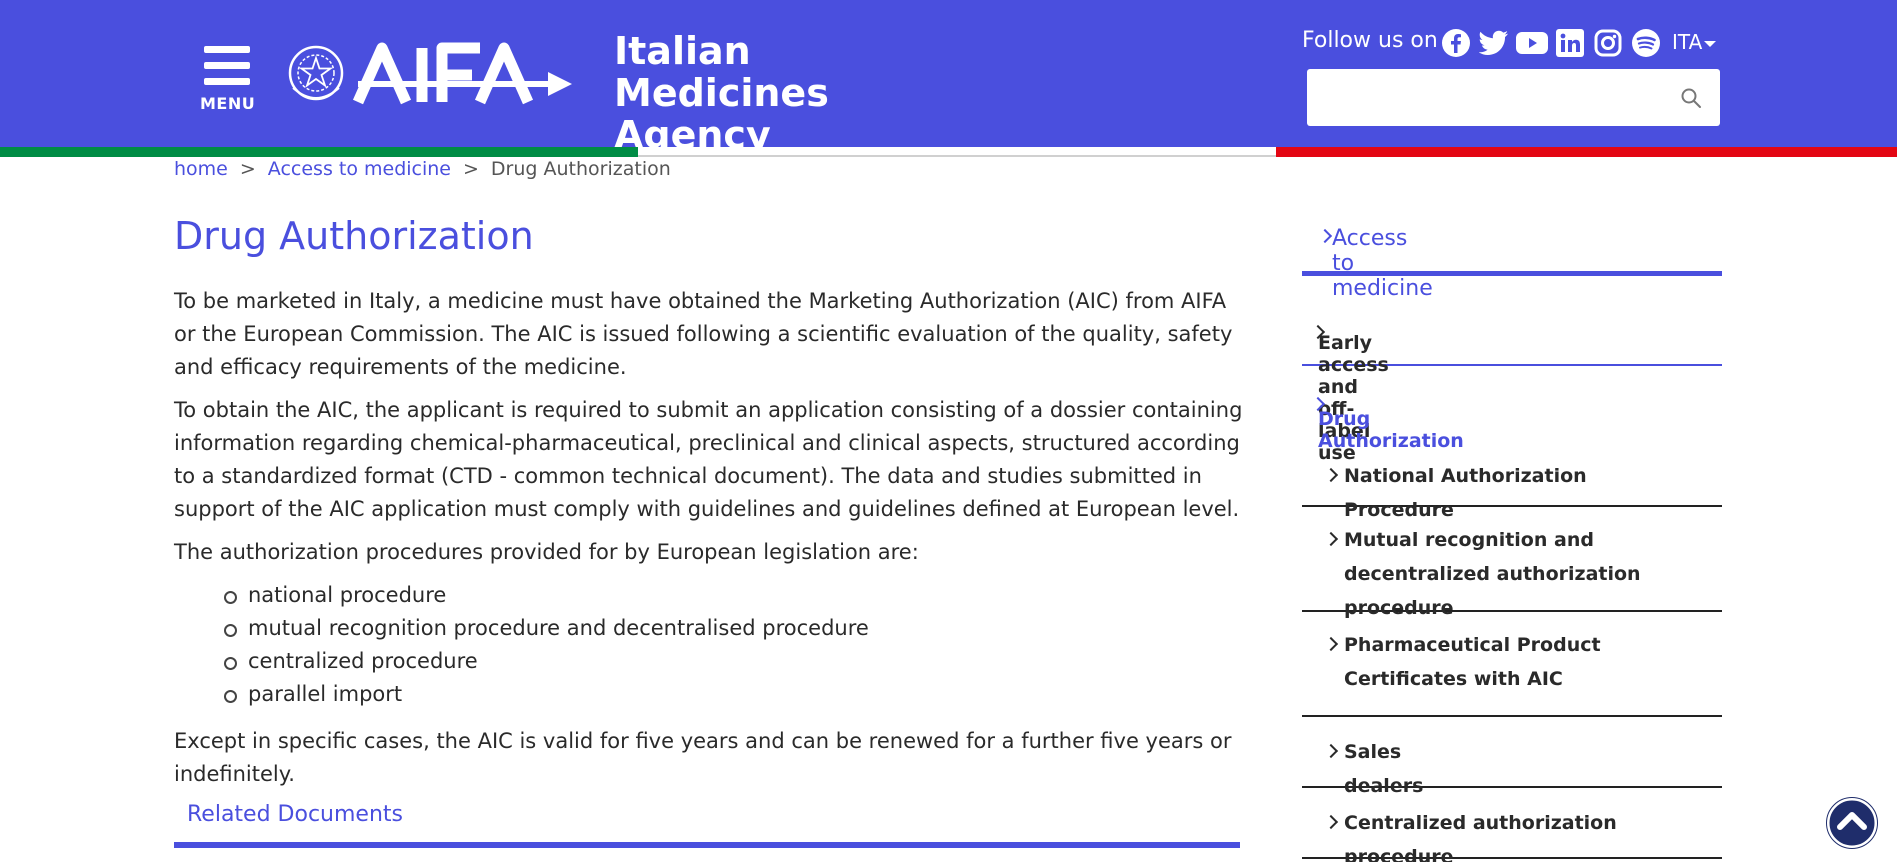  What do you see at coordinates (1551, 43) in the screenshot?
I see `social-links` at bounding box center [1551, 43].